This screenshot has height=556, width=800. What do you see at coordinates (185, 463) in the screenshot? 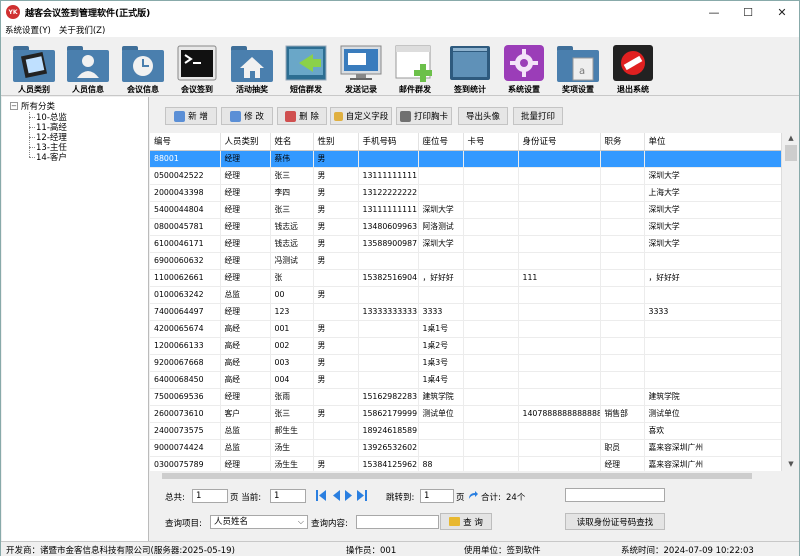
I see `table-cell: 0300075789` at bounding box center [185, 463].